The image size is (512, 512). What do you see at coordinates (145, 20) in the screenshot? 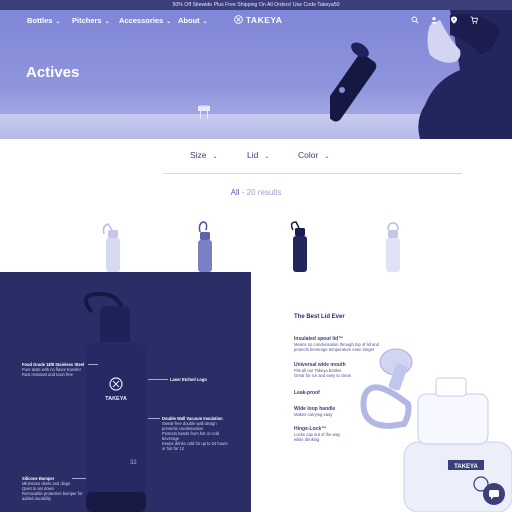
I see `nav-accessories: Accessories ⌄` at bounding box center [145, 20].